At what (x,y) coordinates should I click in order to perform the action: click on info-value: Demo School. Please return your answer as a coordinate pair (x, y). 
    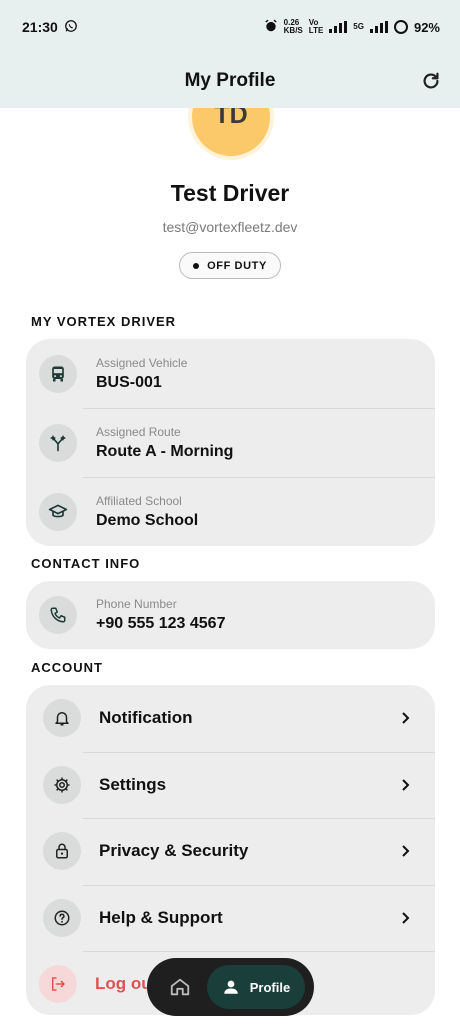
    Looking at the image, I should click on (147, 520).